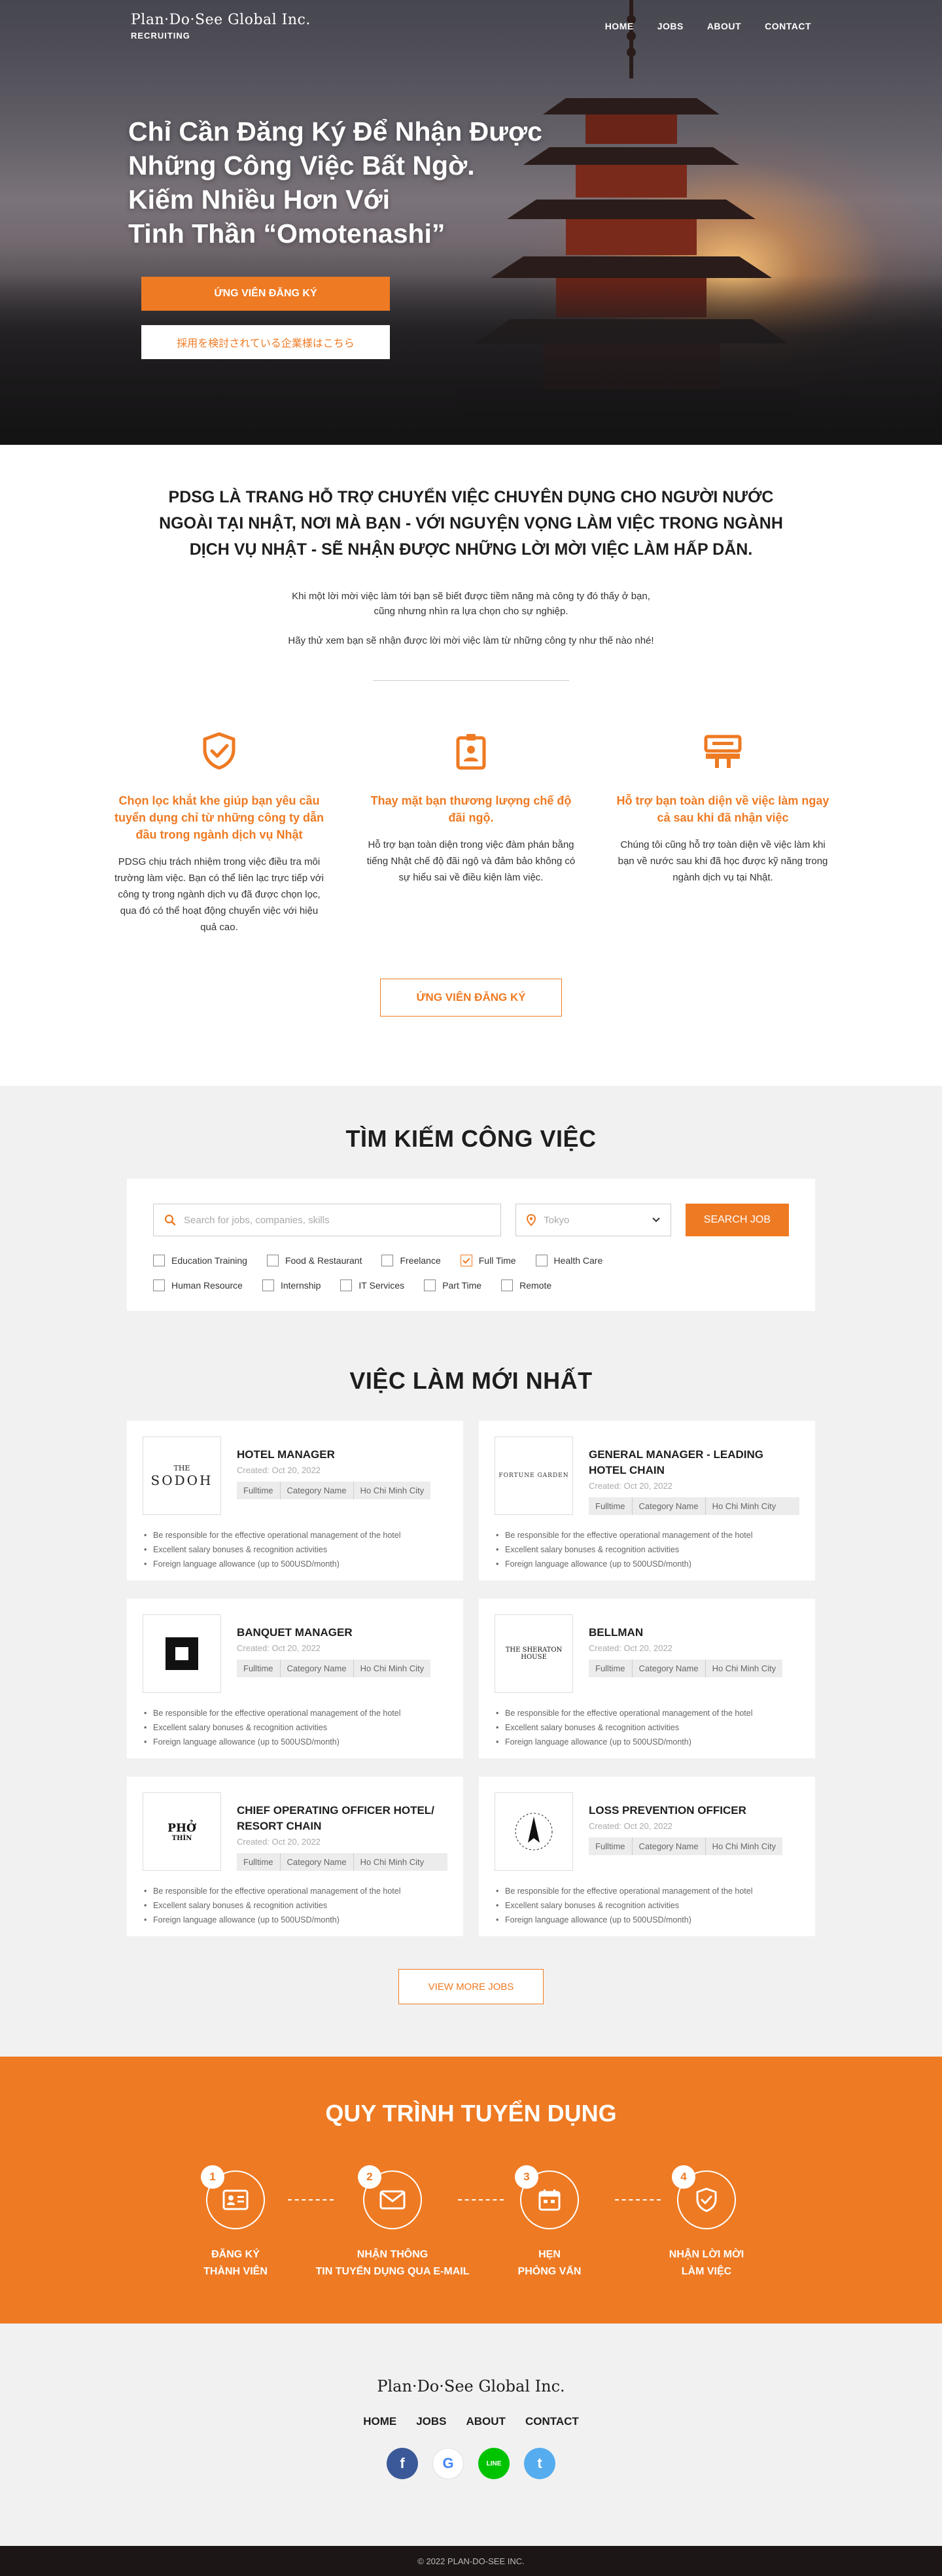  Describe the element at coordinates (471, 2561) in the screenshot. I see `copyright-text: © 2022 PLAN-DO-SEE INC.` at that location.